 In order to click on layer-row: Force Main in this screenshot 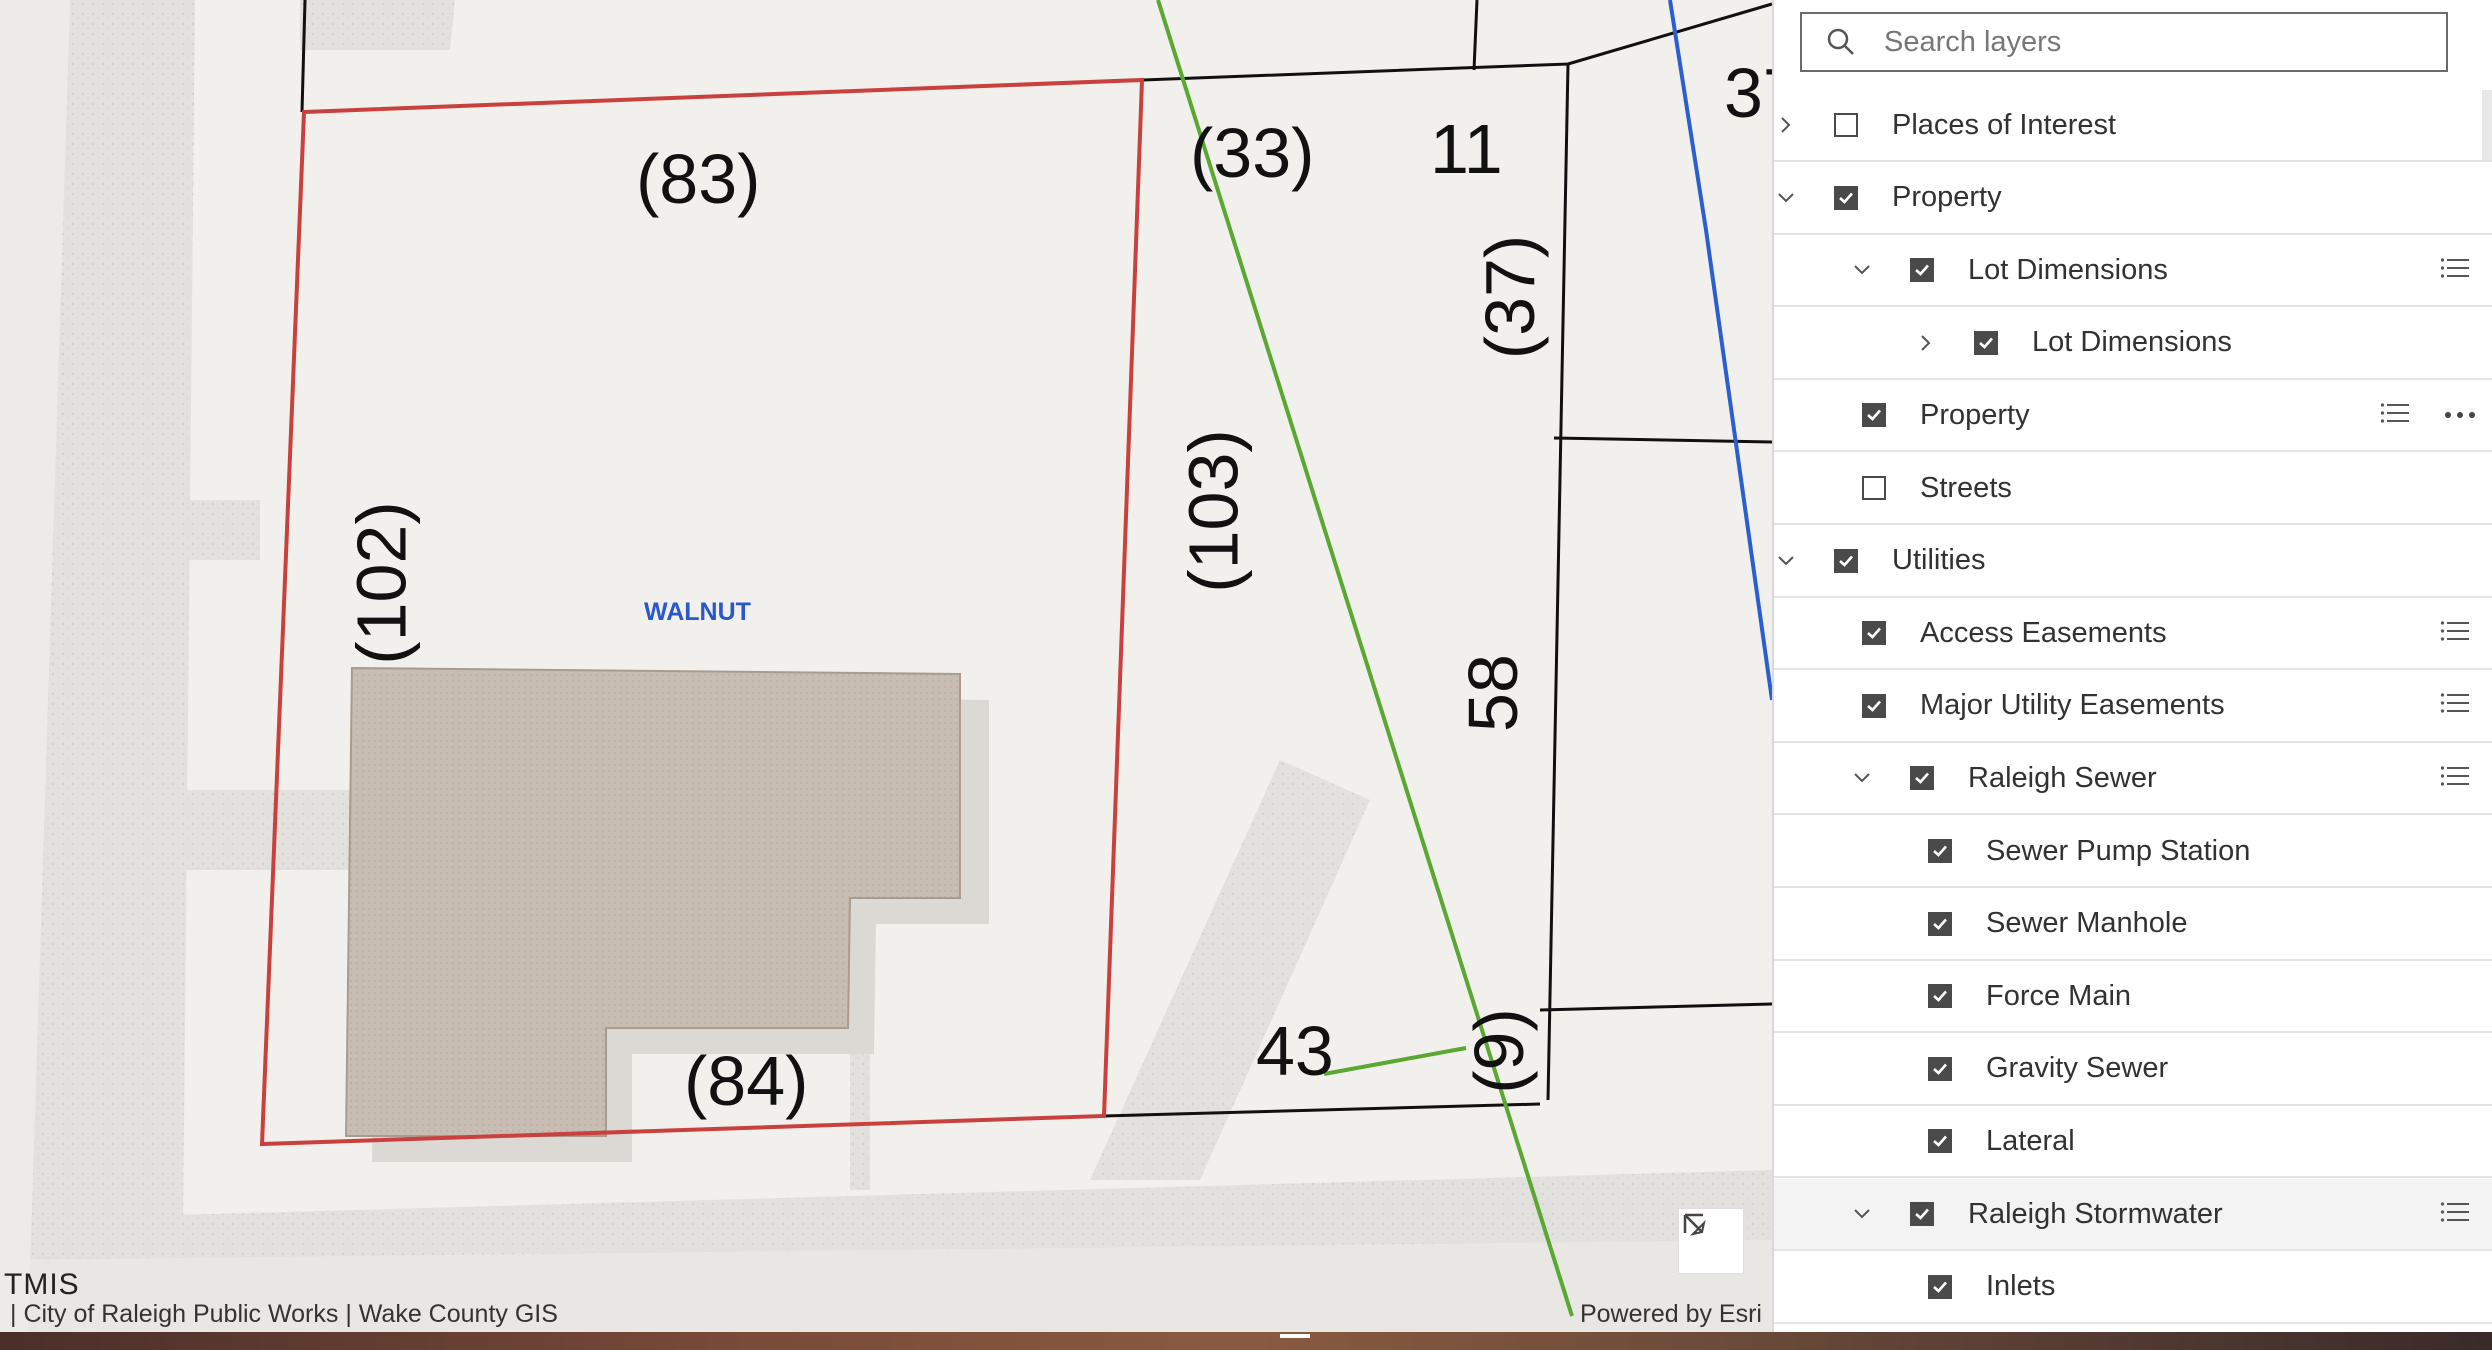, I will do `click(2133, 997)`.